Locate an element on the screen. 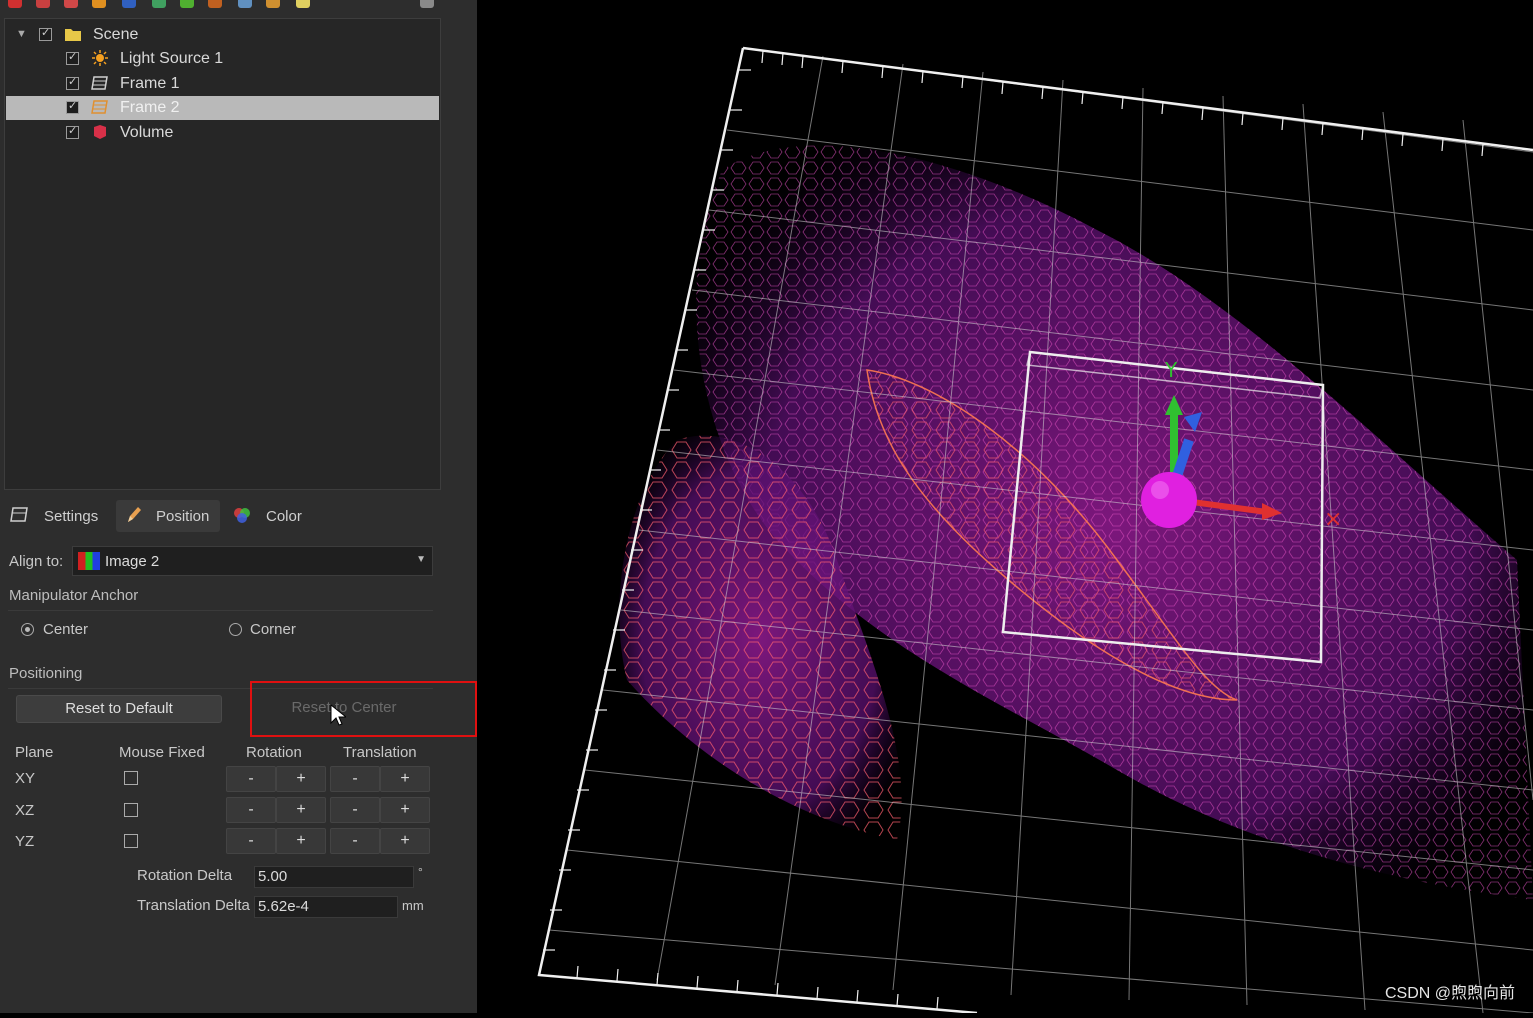 This screenshot has height=1018, width=1533. mouse-fixed-yz-checkbox is located at coordinates (131, 841).